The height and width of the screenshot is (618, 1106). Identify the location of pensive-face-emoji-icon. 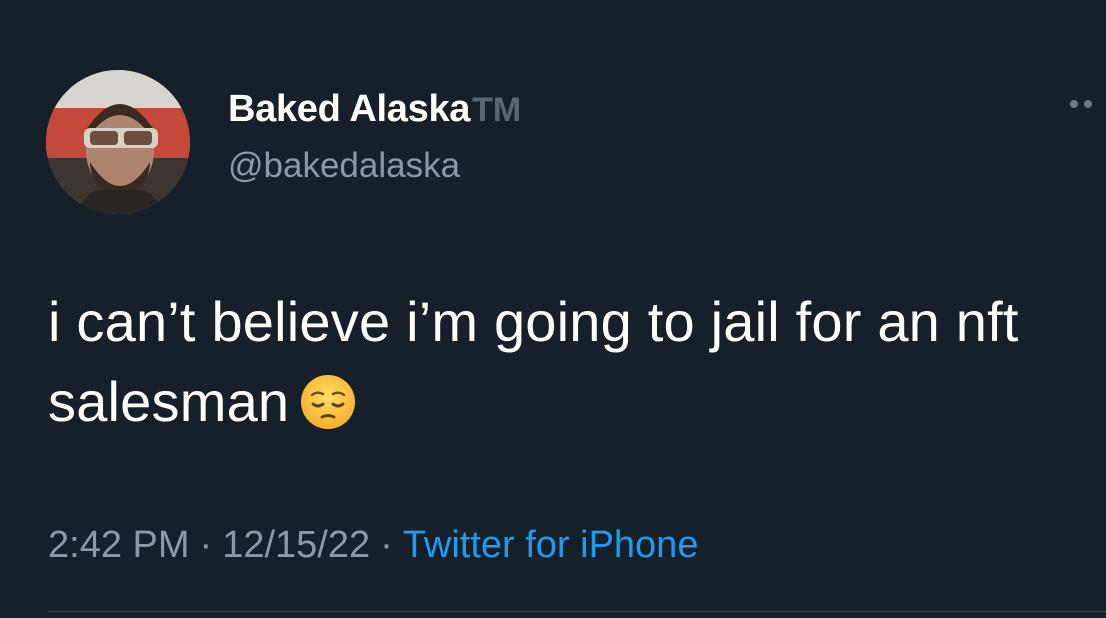
(328, 412).